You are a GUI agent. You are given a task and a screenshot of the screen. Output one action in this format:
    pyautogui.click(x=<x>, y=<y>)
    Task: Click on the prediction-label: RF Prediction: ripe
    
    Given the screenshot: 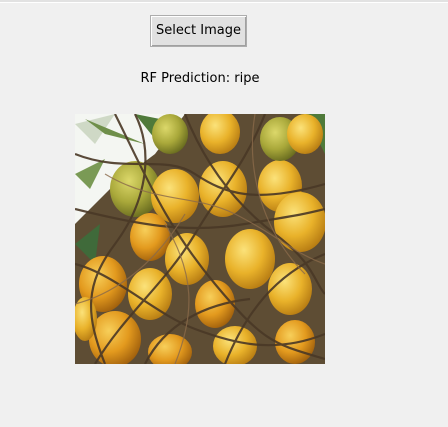 What is the action you would take?
    pyautogui.click(x=200, y=78)
    